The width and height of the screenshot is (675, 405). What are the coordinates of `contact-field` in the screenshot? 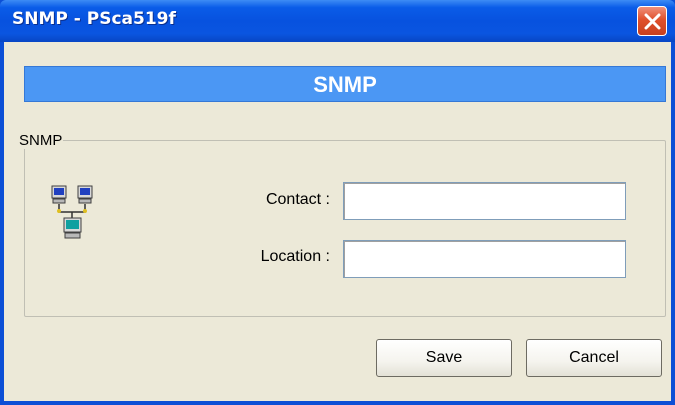 It's located at (484, 201).